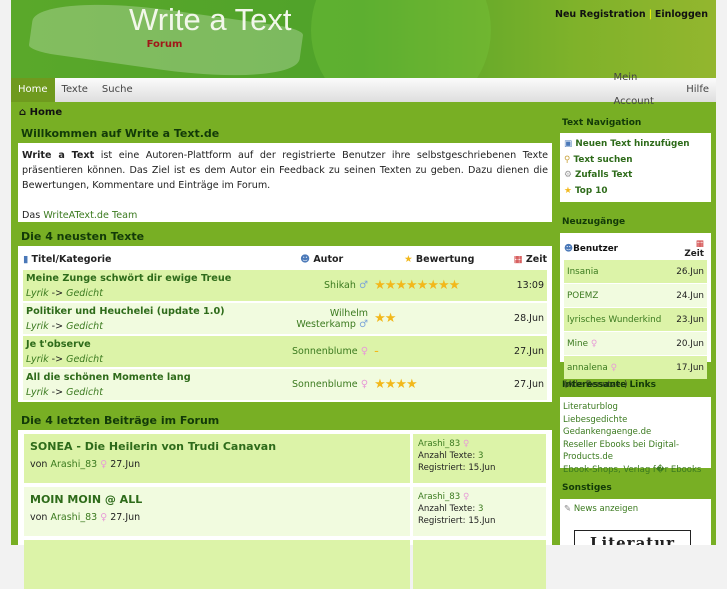  Describe the element at coordinates (635, 295) in the screenshot. I see `new-user-row: POEMZ 24.Jun` at that location.